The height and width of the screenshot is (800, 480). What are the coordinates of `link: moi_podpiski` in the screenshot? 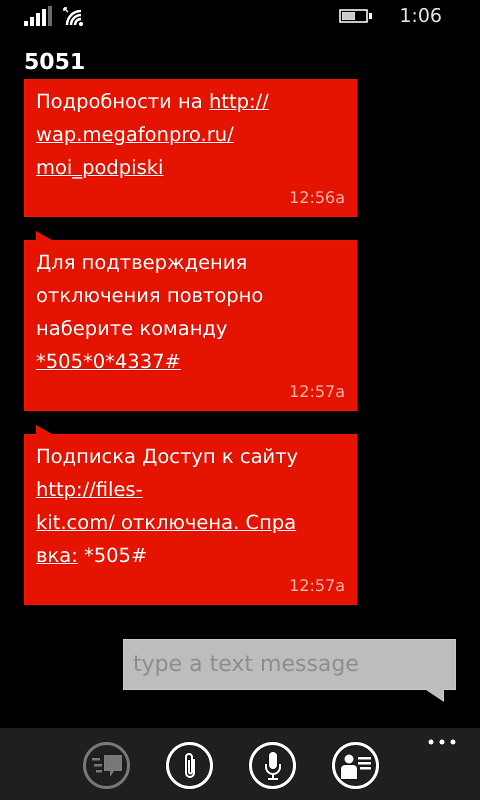 It's located at (100, 167).